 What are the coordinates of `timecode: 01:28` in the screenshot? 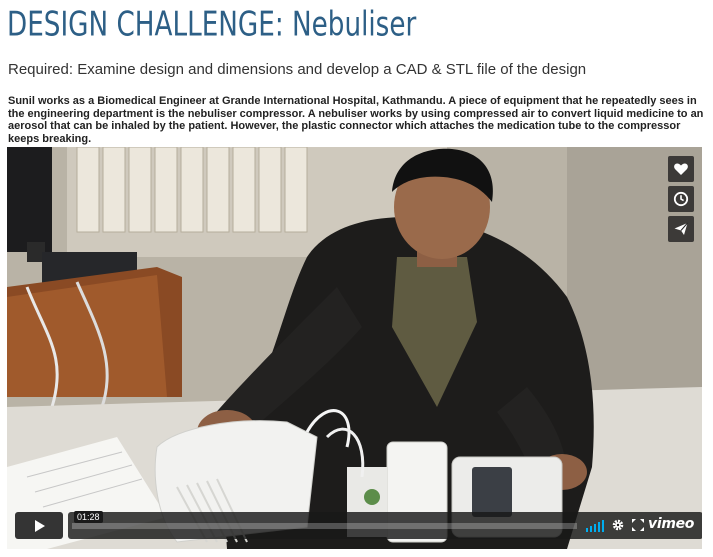 It's located at (88, 517).